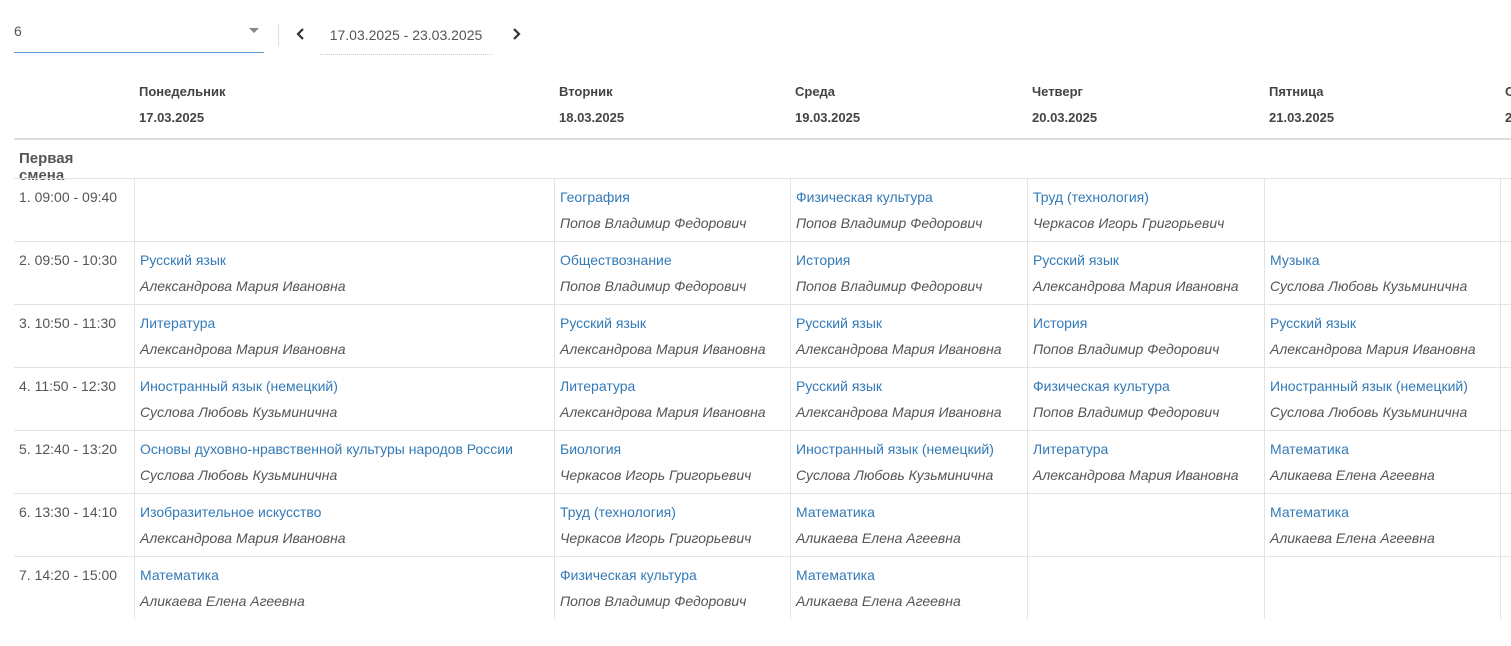  I want to click on lesson-cell: Русский язык Александрова Мария Ивановна, so click(909, 336).